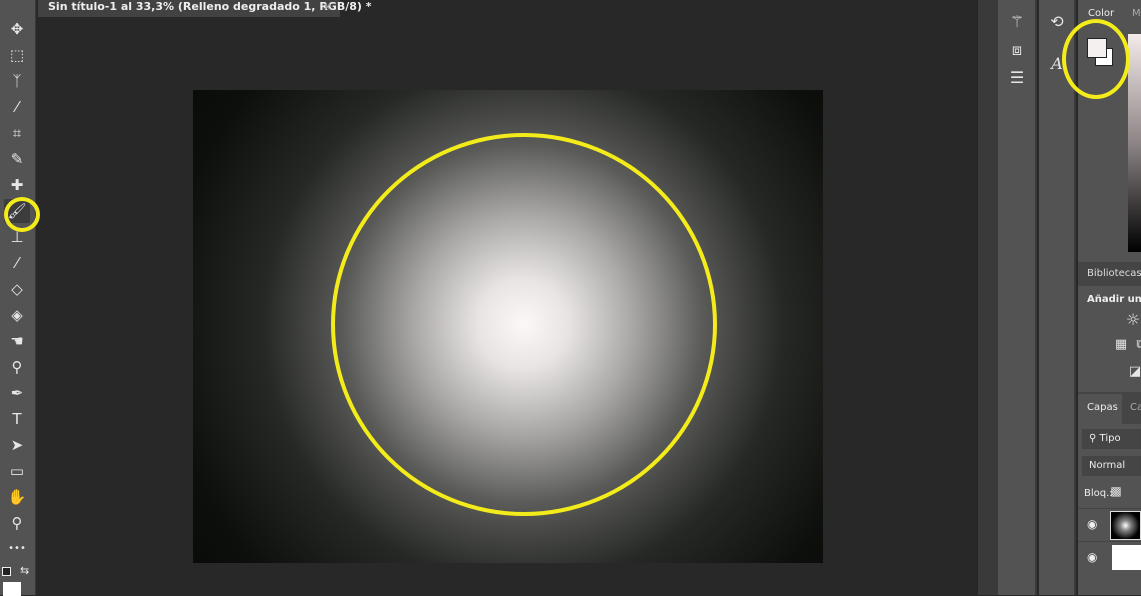  Describe the element at coordinates (17, 549) in the screenshot. I see `more-tools: •••` at that location.